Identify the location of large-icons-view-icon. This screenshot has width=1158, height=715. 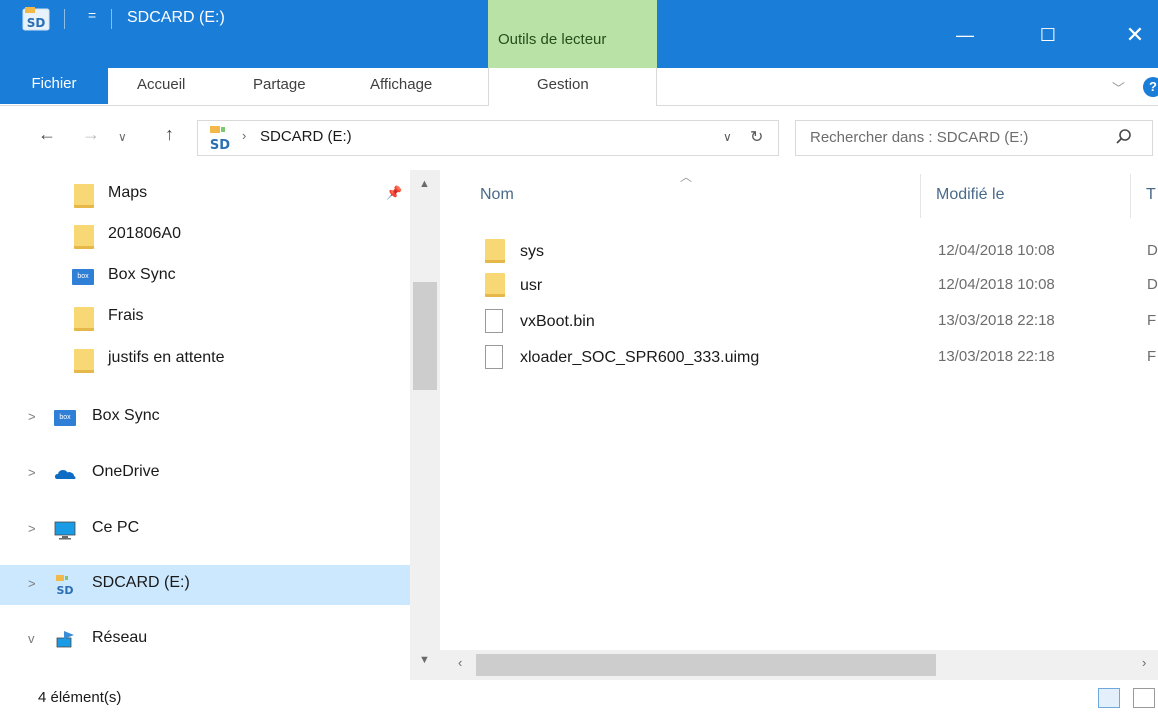
(1144, 698).